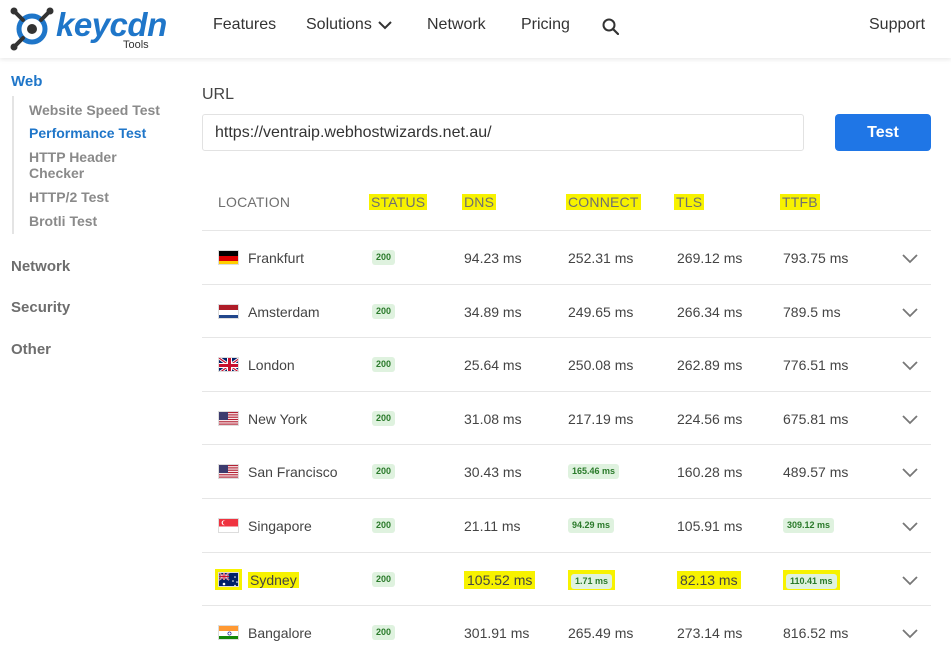 The height and width of the screenshot is (668, 951). I want to click on column-header-connect: CONNECT, so click(603, 202).